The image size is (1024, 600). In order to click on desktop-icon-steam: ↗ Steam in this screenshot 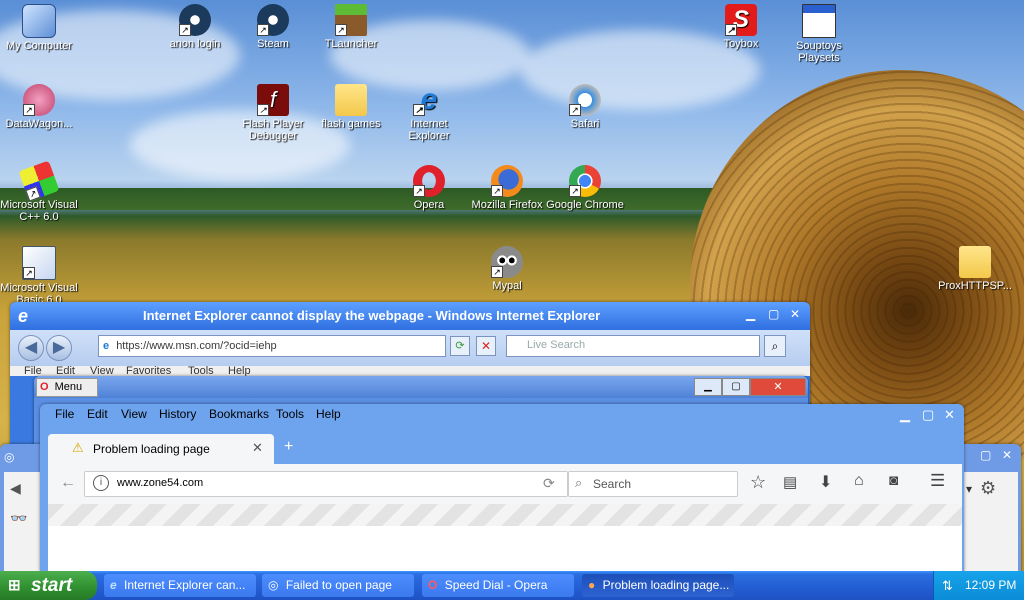, I will do `click(273, 27)`.